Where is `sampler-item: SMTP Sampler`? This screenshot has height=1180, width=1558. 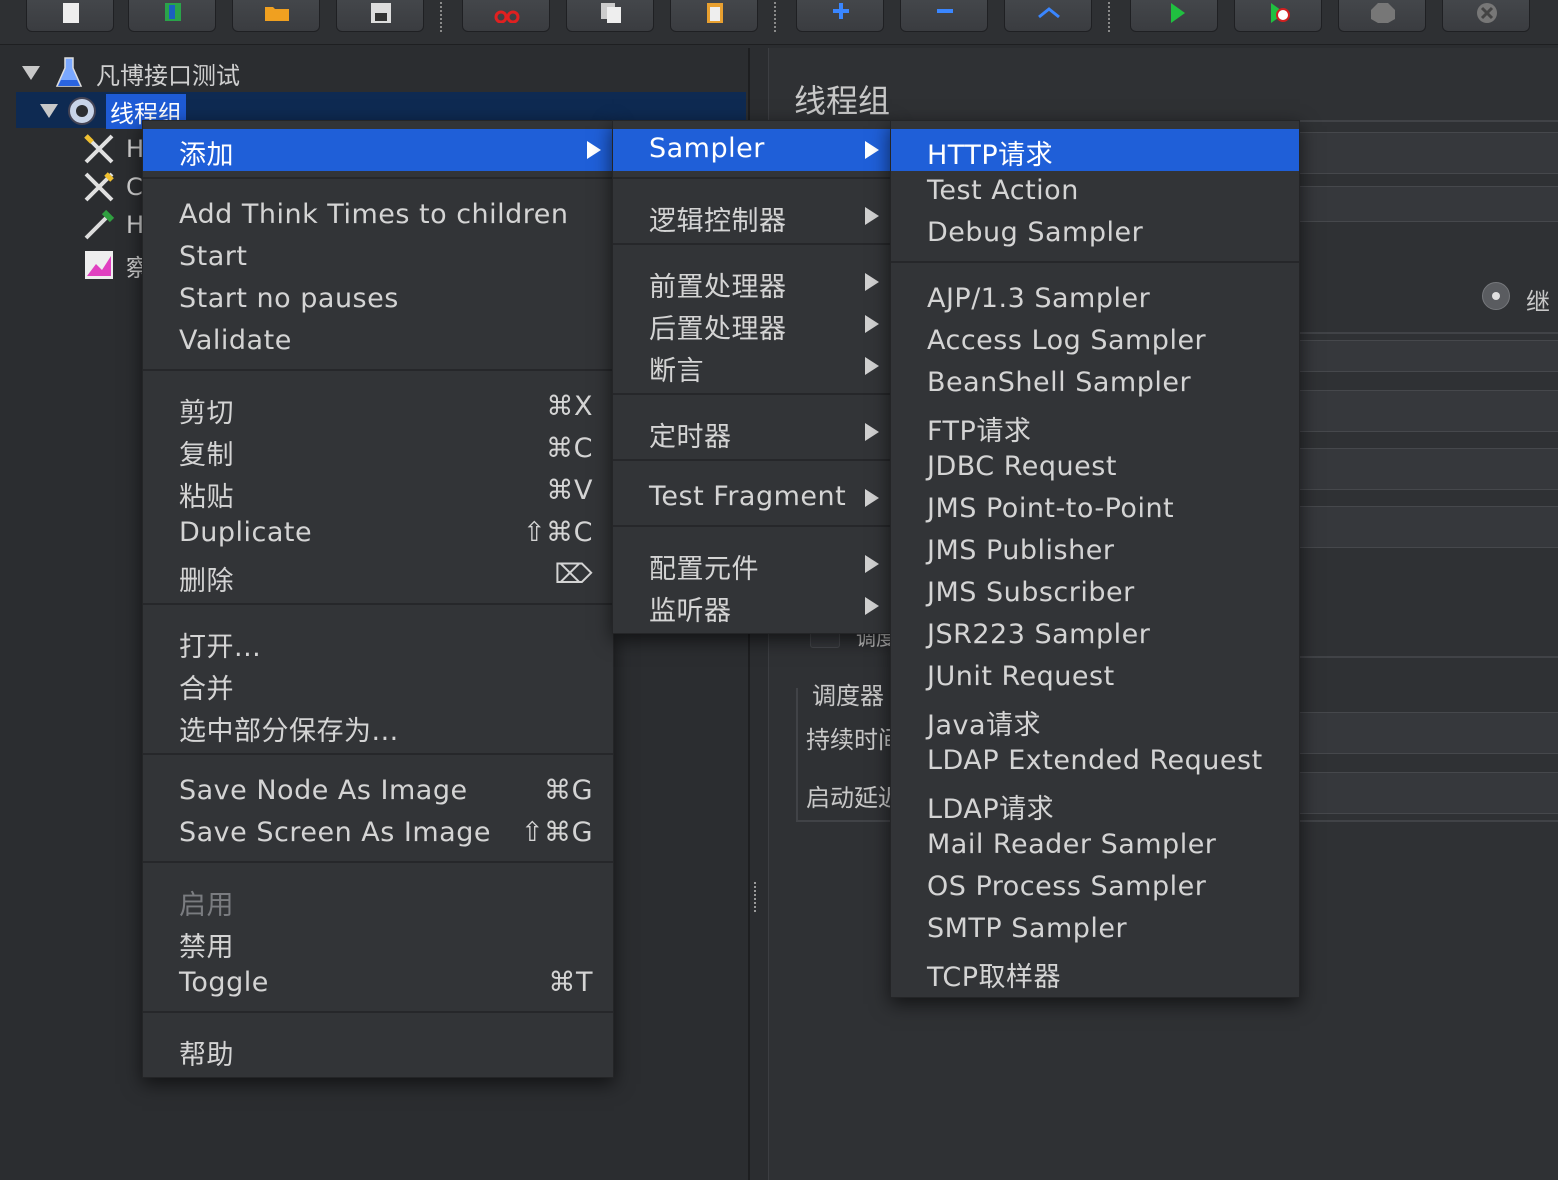 sampler-item: SMTP Sampler is located at coordinates (1095, 930).